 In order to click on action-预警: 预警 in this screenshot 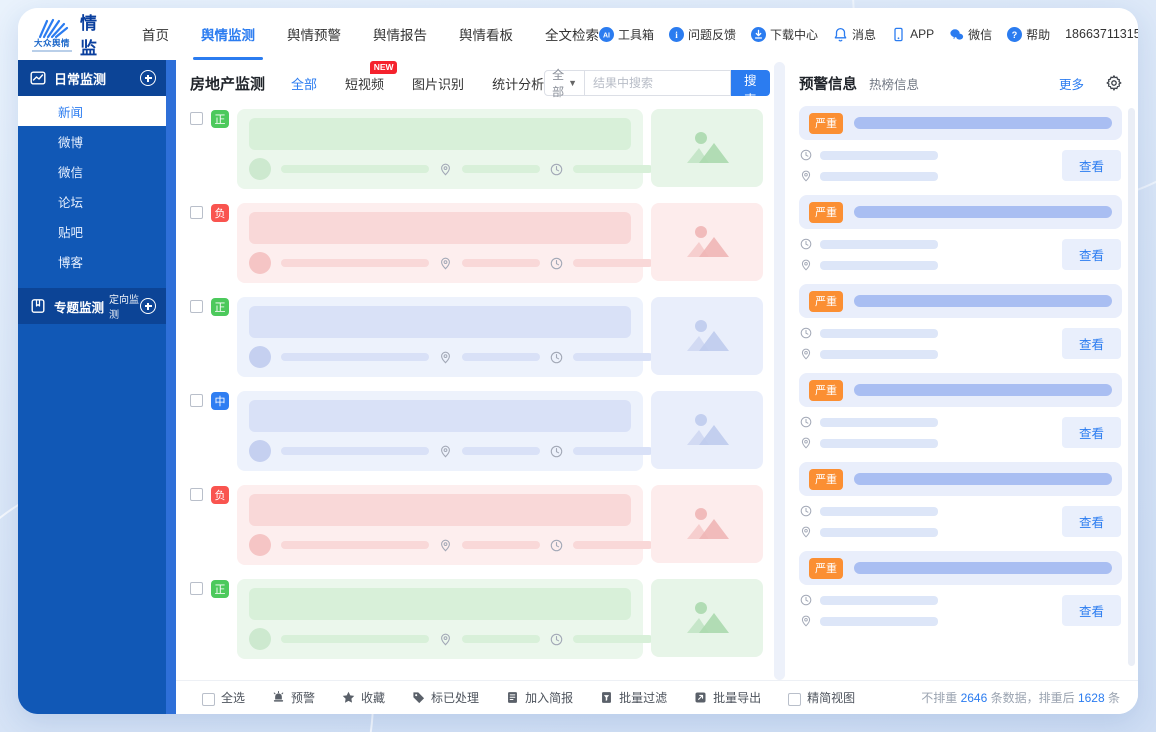, I will do `click(293, 697)`.